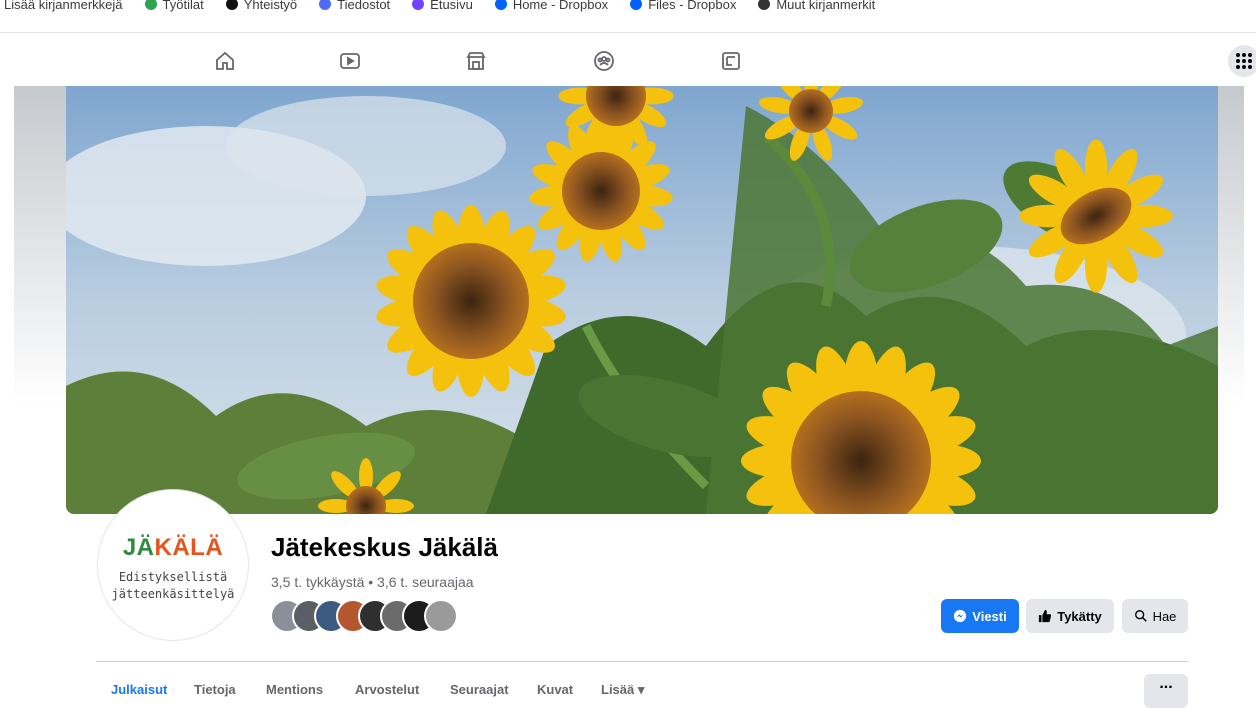  Describe the element at coordinates (173, 594) in the screenshot. I see `logo-tagline: jätteenkäsittelyä` at that location.